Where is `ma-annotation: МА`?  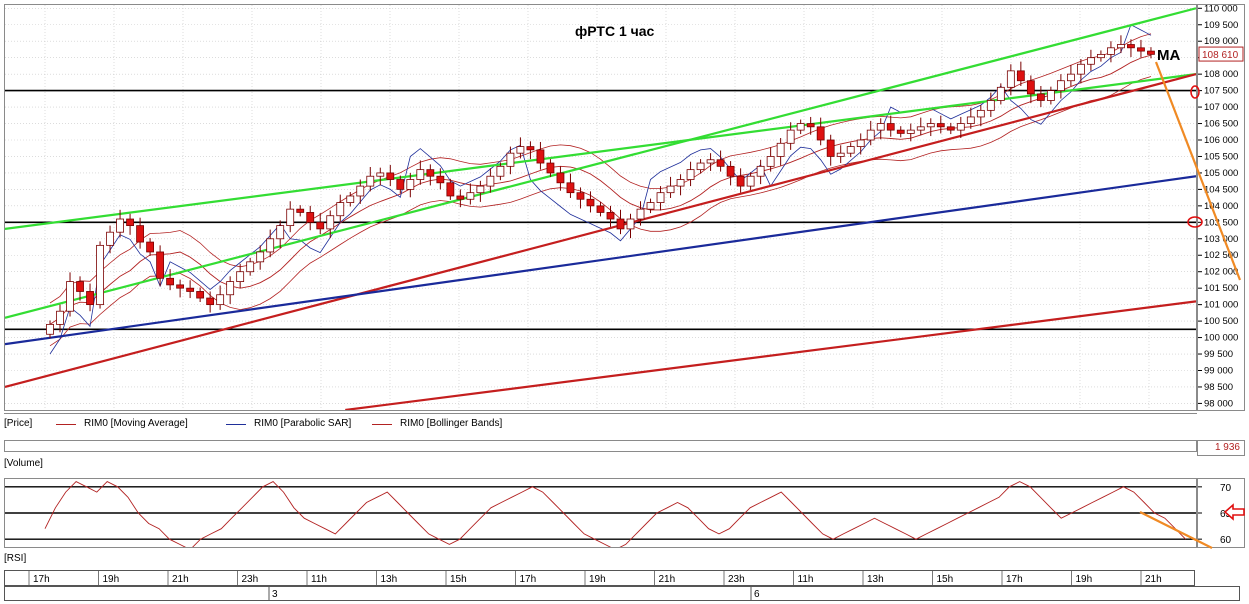 ma-annotation: МА is located at coordinates (1169, 55).